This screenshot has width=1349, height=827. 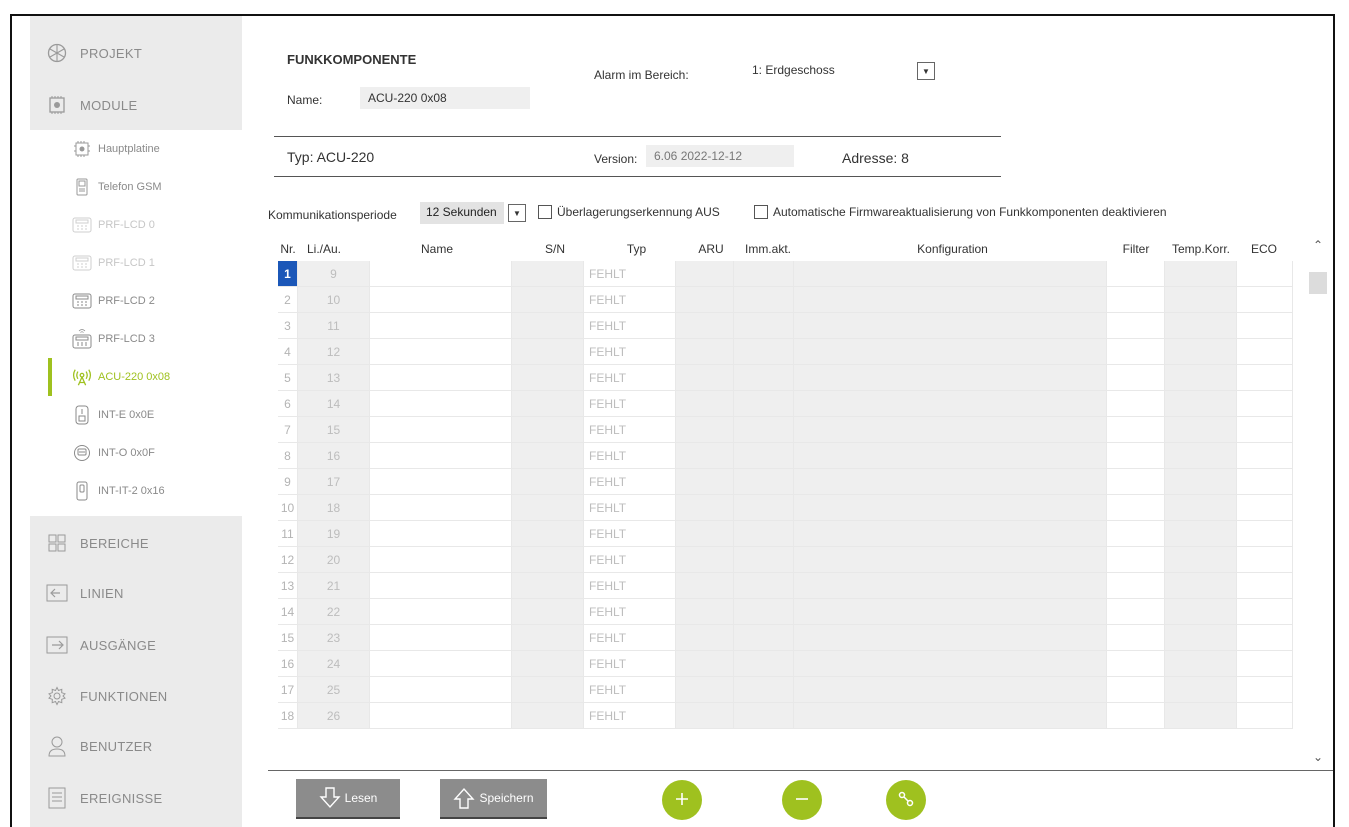 I want to click on table-cell: 14, so click(x=334, y=404).